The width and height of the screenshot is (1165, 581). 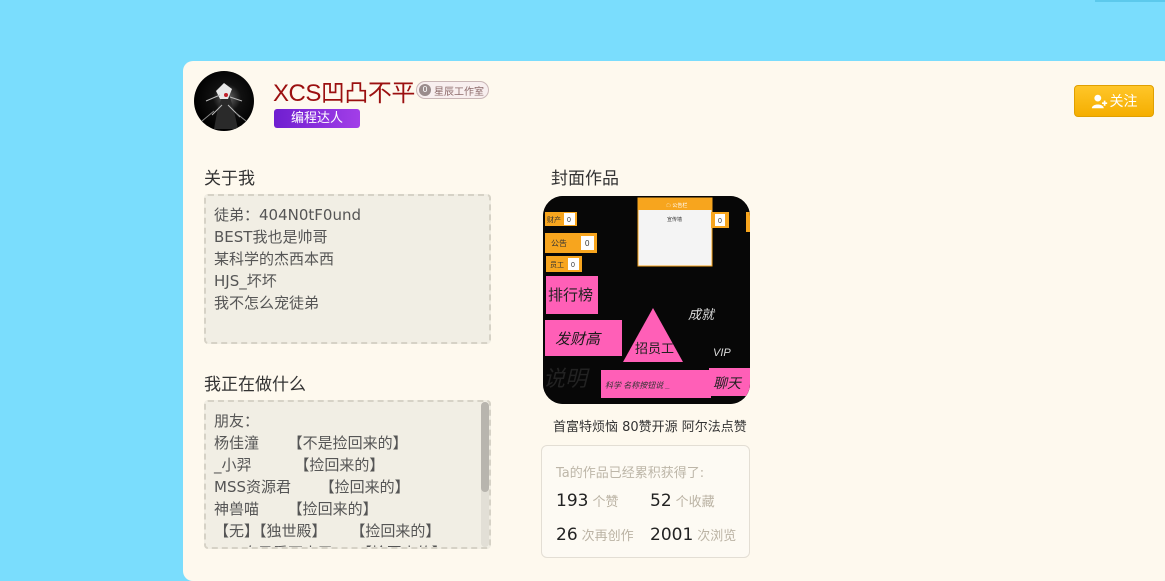 I want to click on doing-scrollbar, so click(x=485, y=474).